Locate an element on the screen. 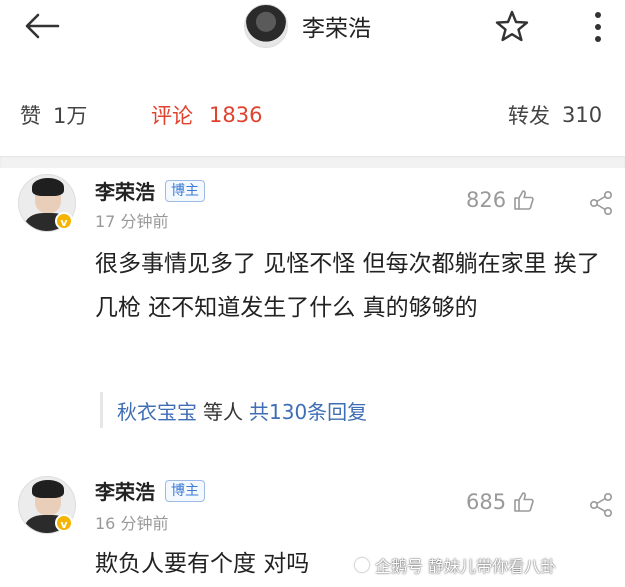 This screenshot has width=625, height=587. comment-timestamp: 16 分钟前 is located at coordinates (132, 523).